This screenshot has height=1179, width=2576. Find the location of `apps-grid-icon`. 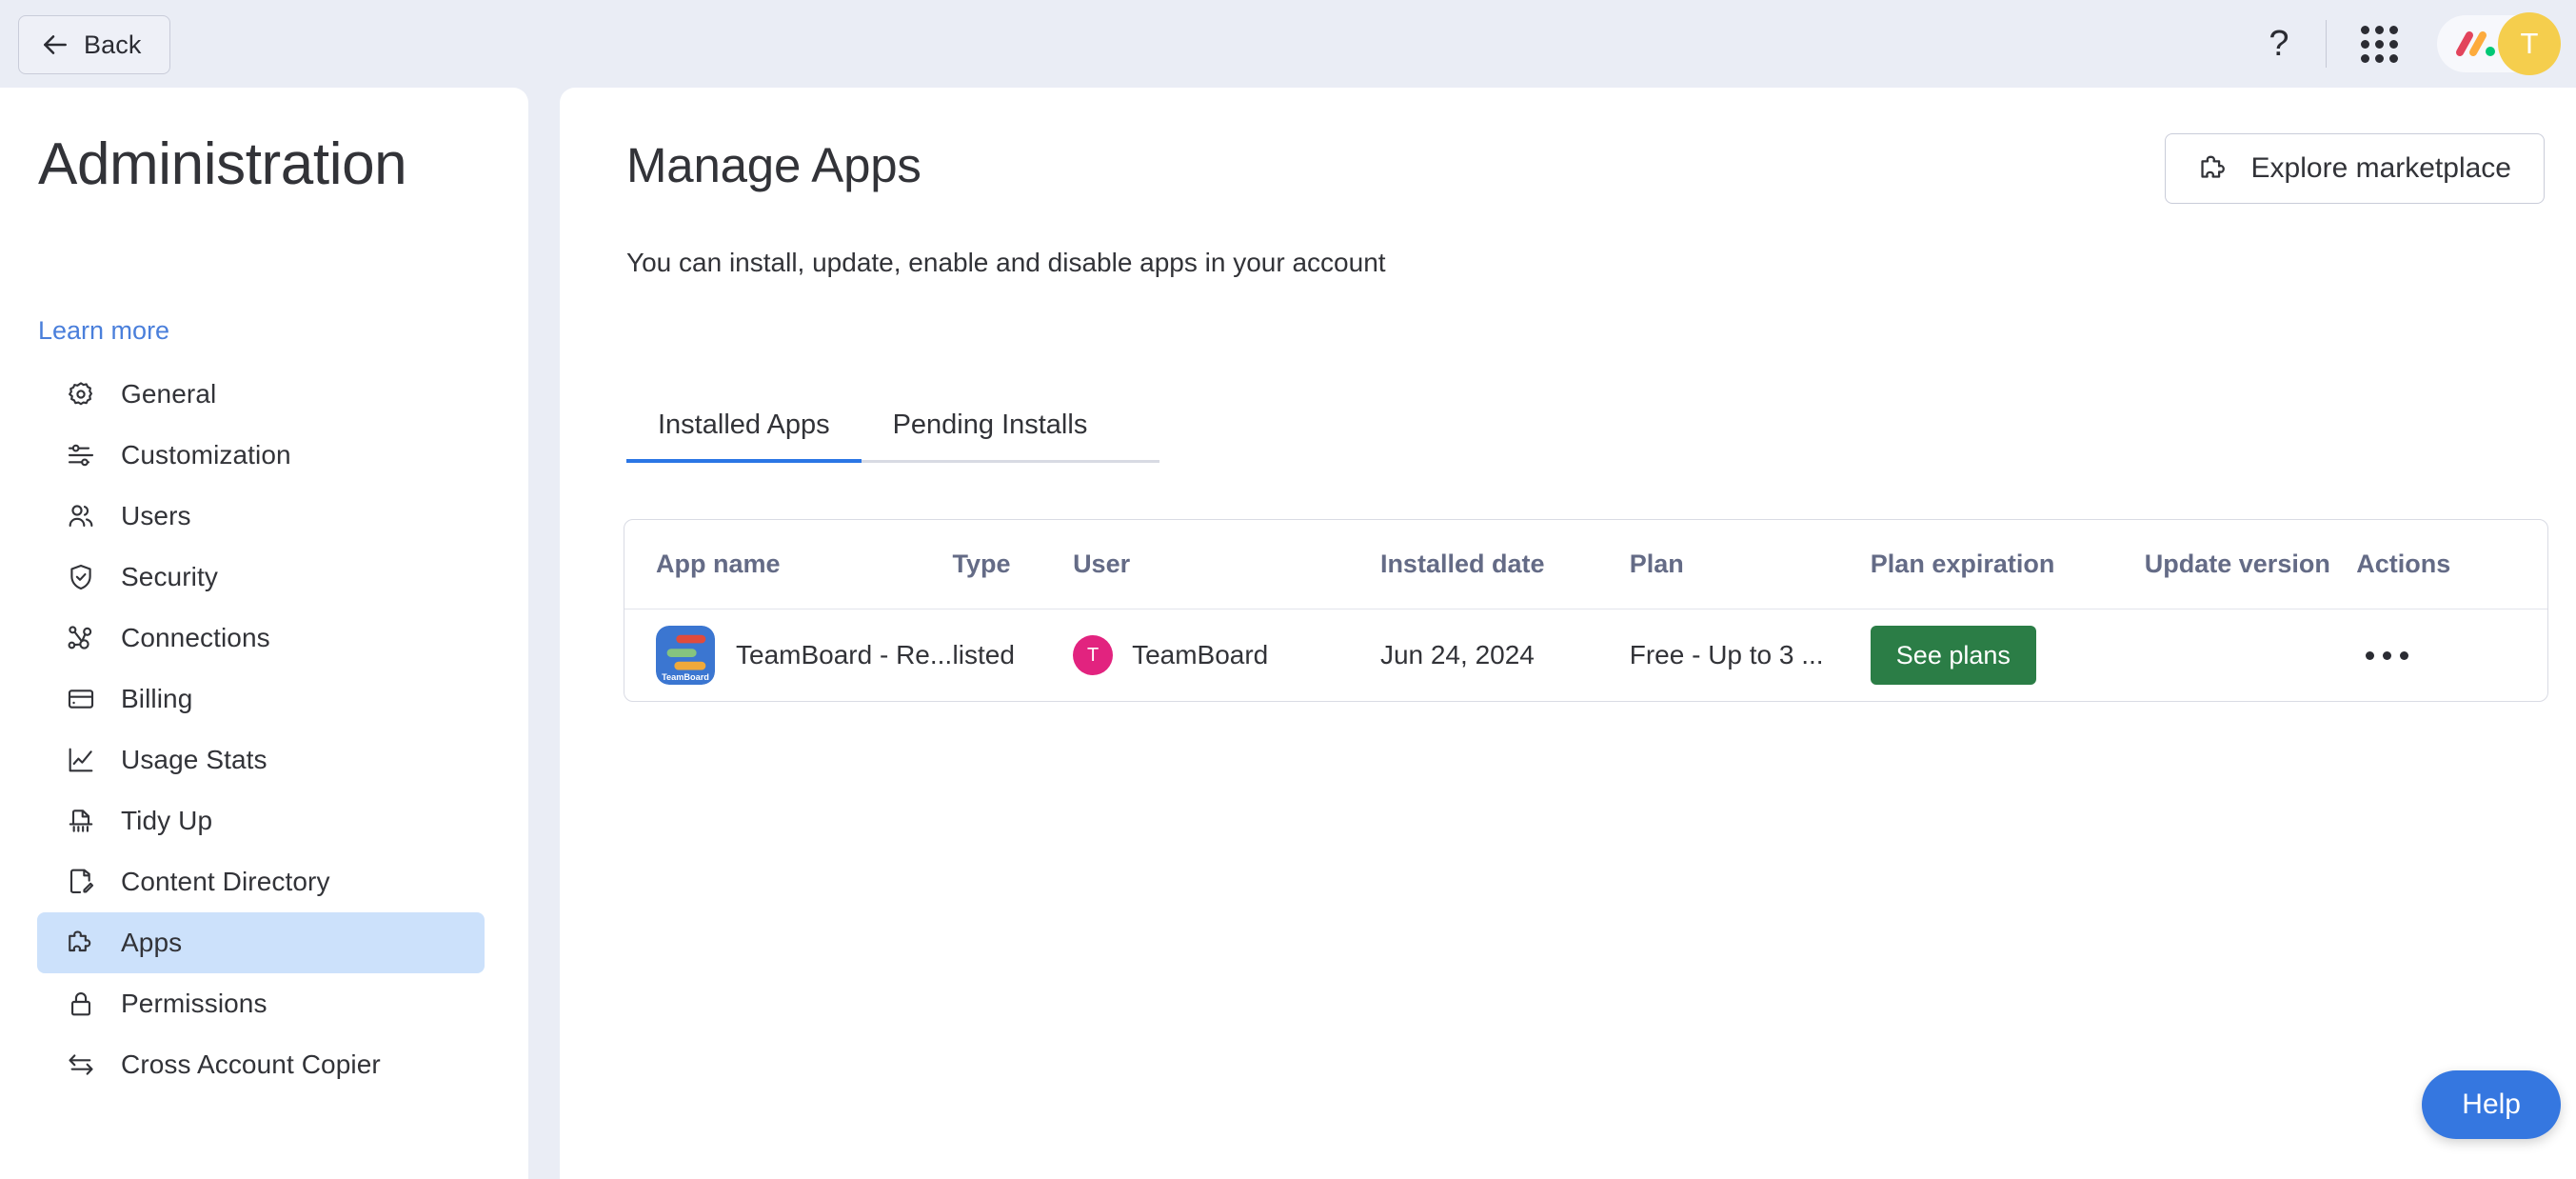

apps-grid-icon is located at coordinates (2379, 44).